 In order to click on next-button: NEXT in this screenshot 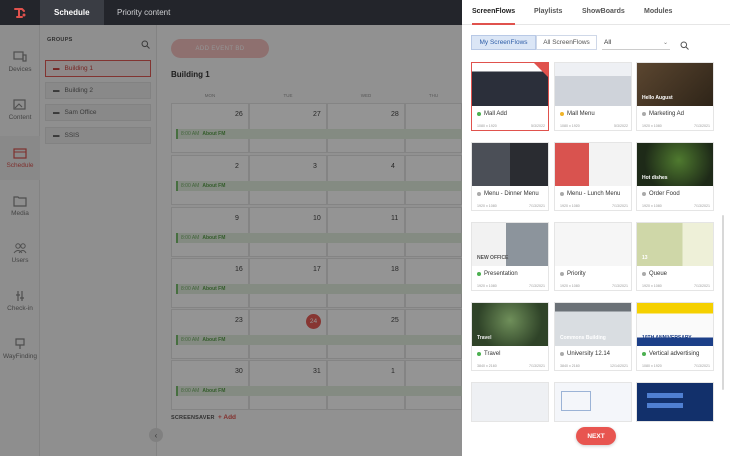, I will do `click(596, 436)`.